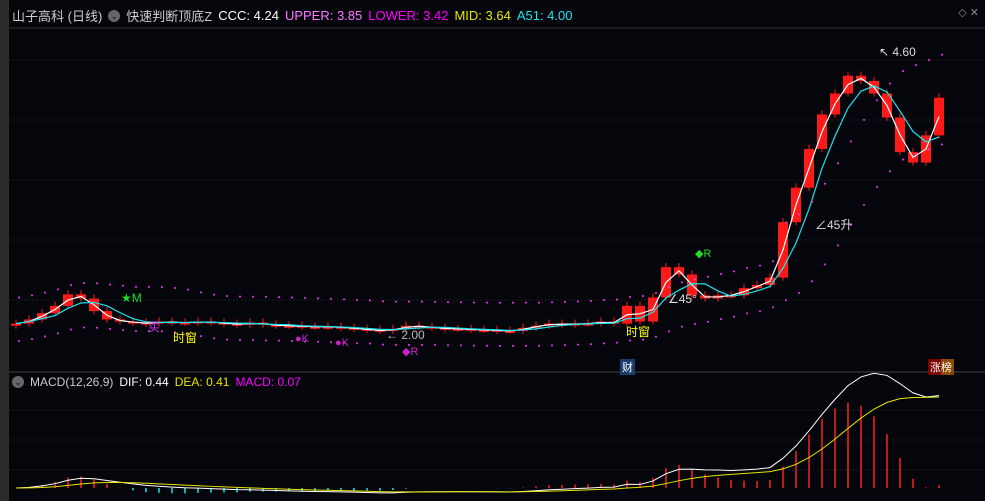 The image size is (985, 501). Describe the element at coordinates (408, 15) in the screenshot. I see `lower-value: LOWER: 3.42` at that location.